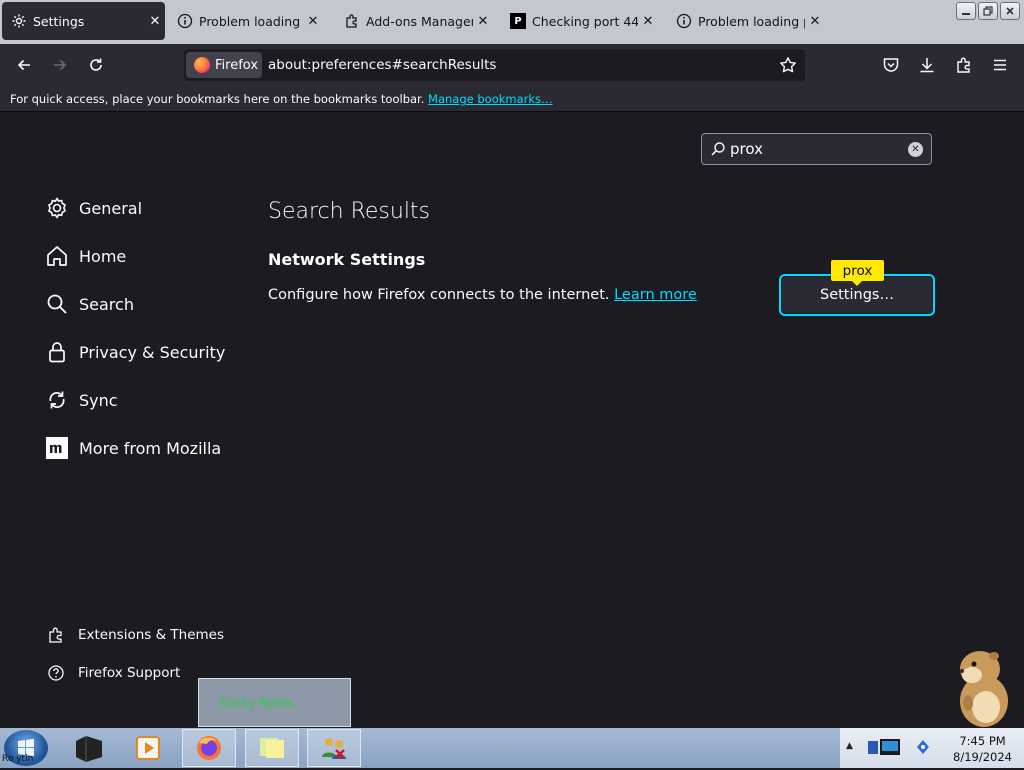 The image size is (1024, 770). I want to click on users-icon, so click(334, 748).